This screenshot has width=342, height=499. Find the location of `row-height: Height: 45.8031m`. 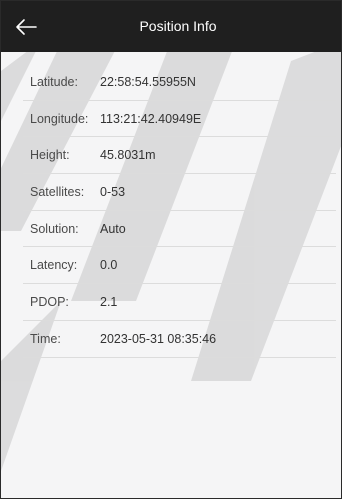

row-height: Height: 45.8031m is located at coordinates (179, 156).